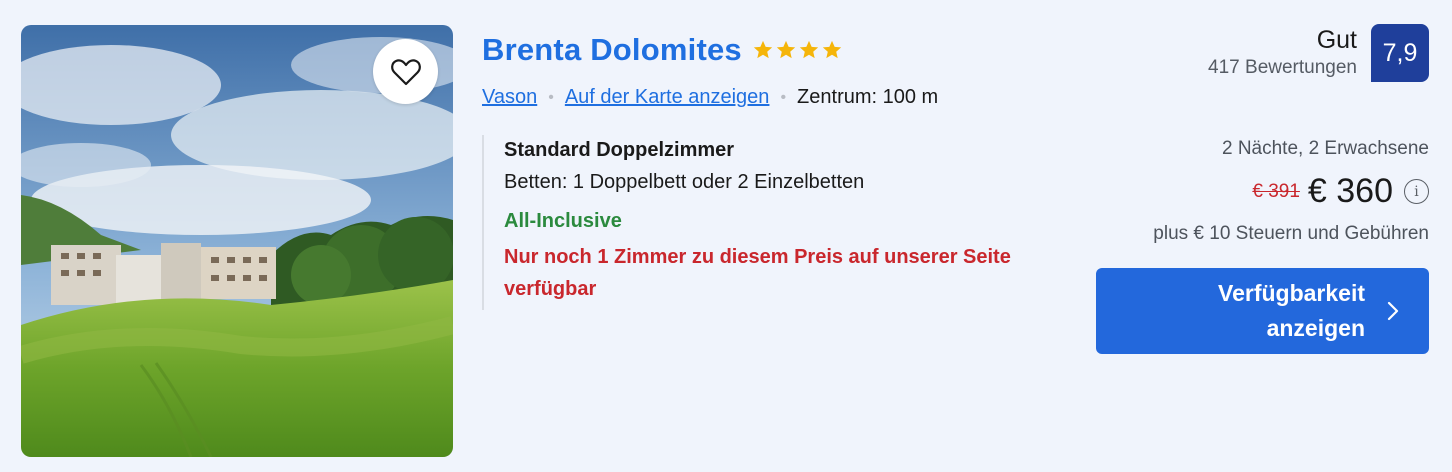 This screenshot has width=1452, height=472. I want to click on room-name: Standard Doppelzimmer, so click(619, 150).